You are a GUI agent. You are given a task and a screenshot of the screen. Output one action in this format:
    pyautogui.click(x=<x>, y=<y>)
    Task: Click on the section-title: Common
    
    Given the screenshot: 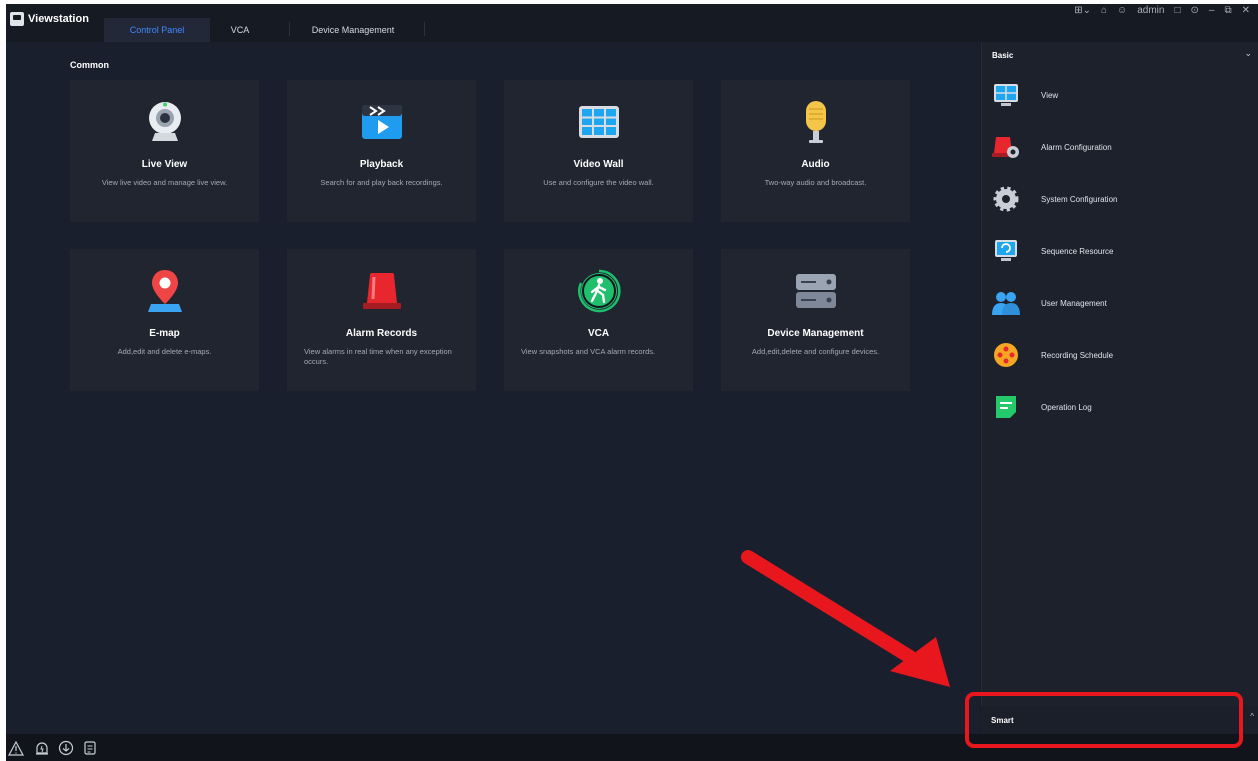 What is the action you would take?
    pyautogui.click(x=89, y=65)
    